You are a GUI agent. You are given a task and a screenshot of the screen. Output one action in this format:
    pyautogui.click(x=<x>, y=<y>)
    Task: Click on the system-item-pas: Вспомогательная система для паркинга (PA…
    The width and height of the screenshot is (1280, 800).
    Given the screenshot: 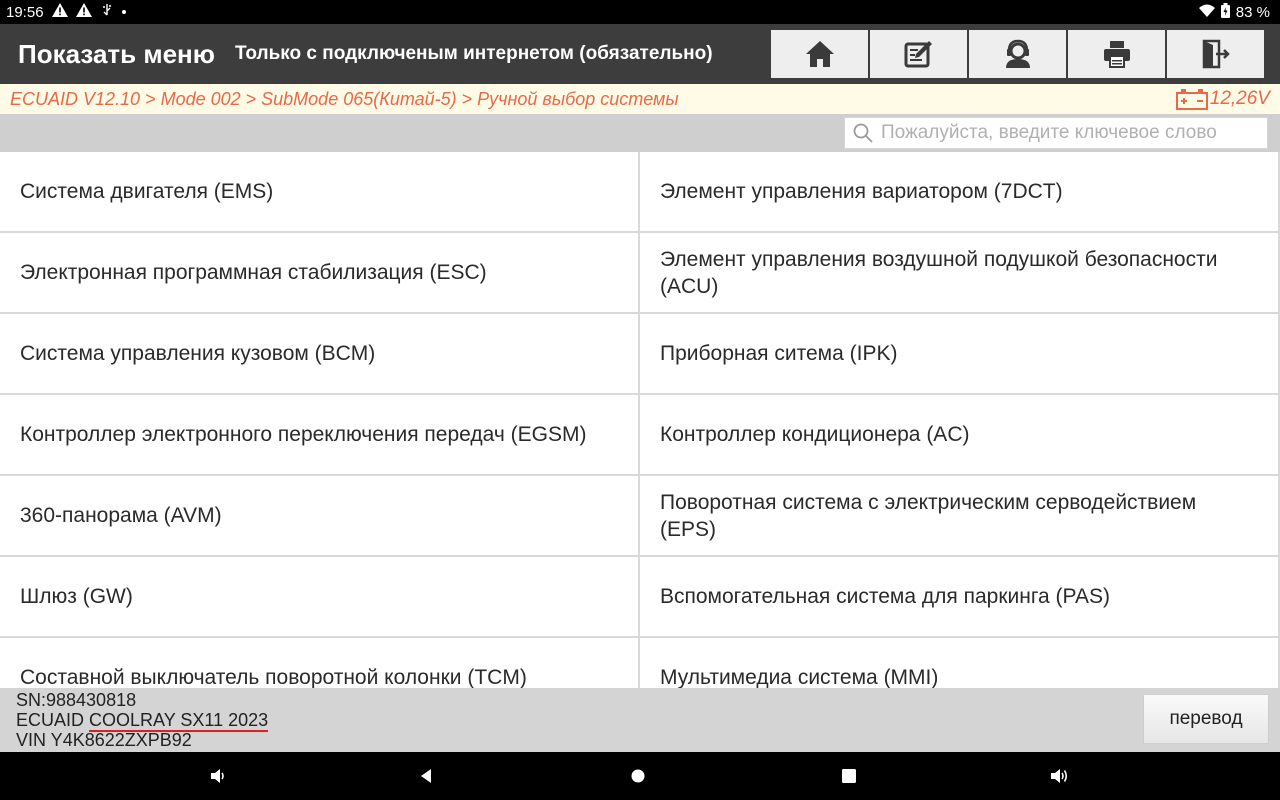 What is the action you would take?
    pyautogui.click(x=959, y=596)
    